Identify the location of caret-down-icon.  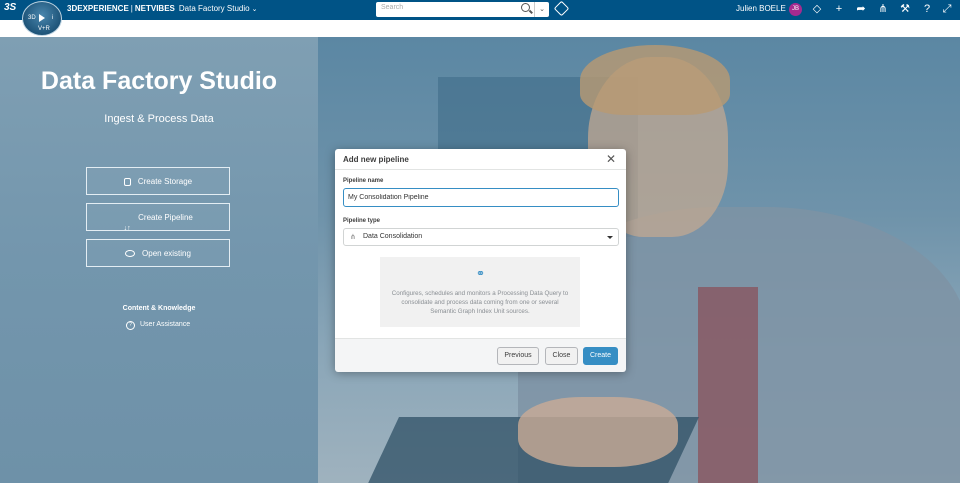
(610, 237).